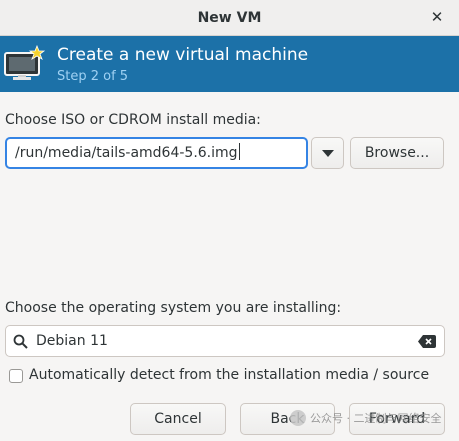  What do you see at coordinates (20, 341) in the screenshot?
I see `search-icon` at bounding box center [20, 341].